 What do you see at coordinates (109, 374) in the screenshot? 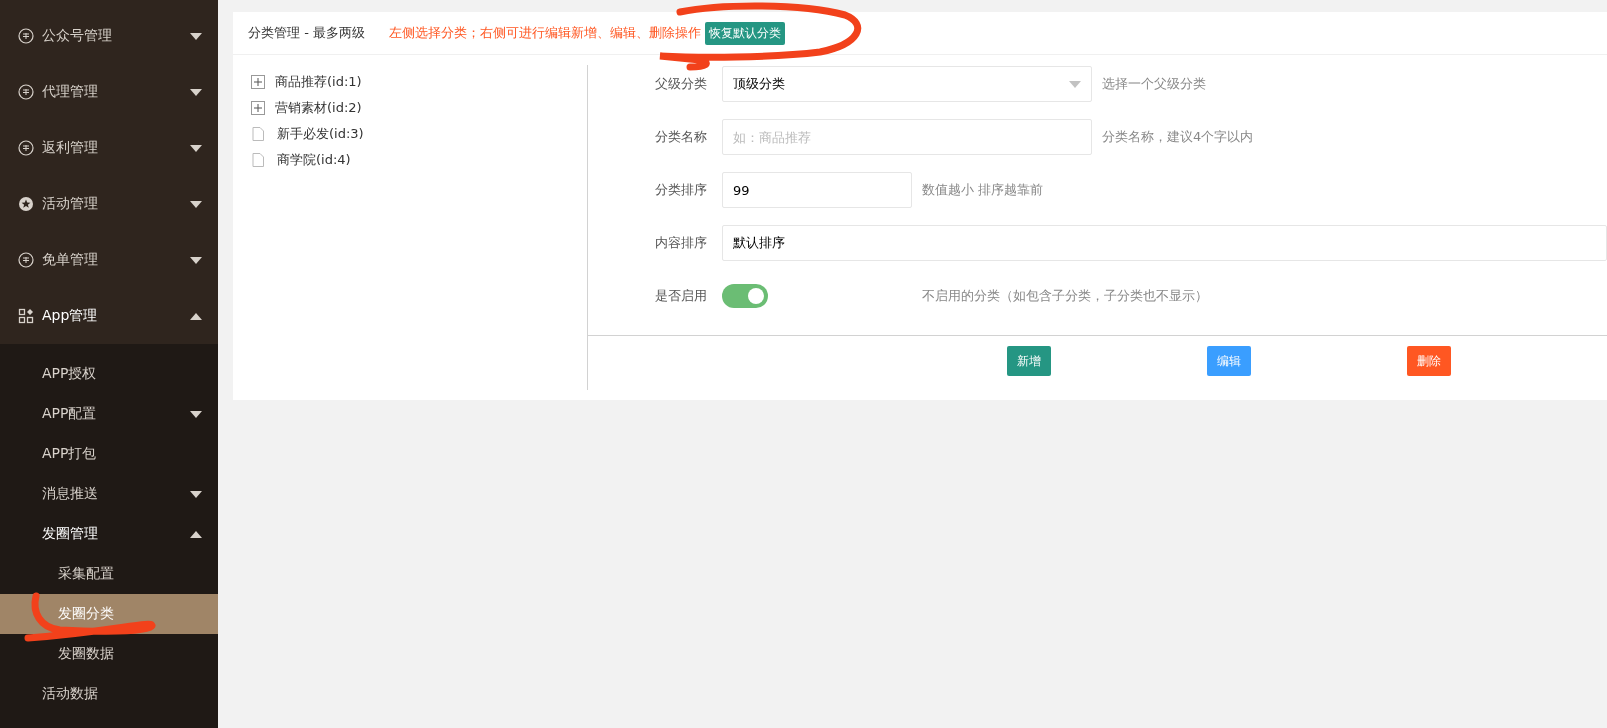
I see `menu-item: APP授权` at bounding box center [109, 374].